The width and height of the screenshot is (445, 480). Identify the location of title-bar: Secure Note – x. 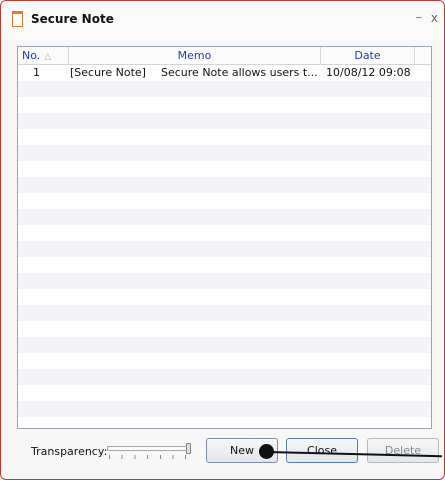
(222, 20).